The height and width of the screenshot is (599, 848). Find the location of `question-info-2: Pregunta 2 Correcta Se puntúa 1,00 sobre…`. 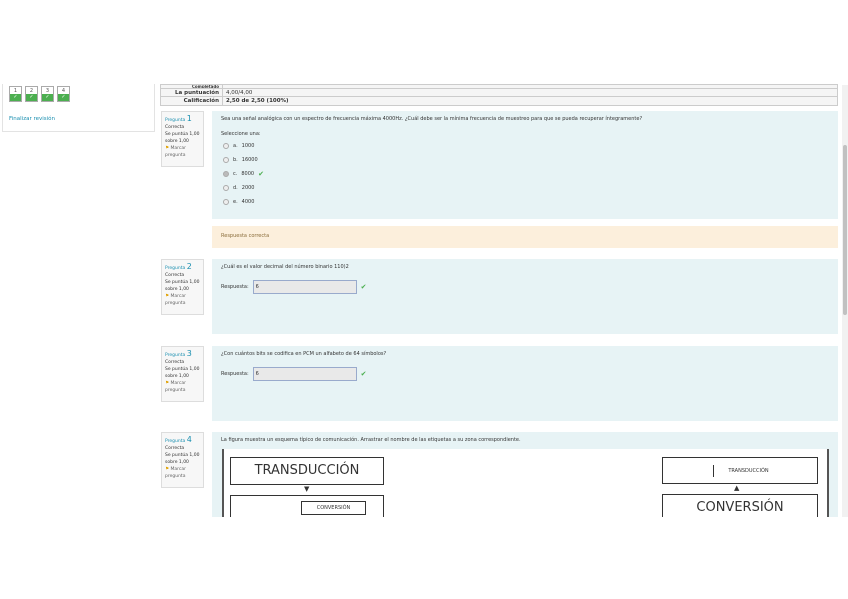

question-info-2: Pregunta 2 Correcta Se puntúa 1,00 sobre… is located at coordinates (182, 287).